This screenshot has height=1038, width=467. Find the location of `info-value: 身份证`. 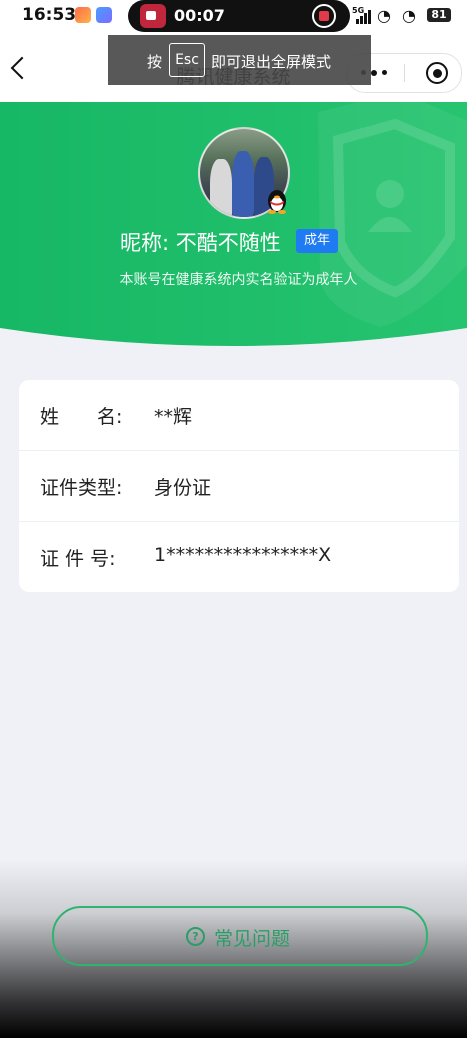

info-value: 身份证 is located at coordinates (183, 488).